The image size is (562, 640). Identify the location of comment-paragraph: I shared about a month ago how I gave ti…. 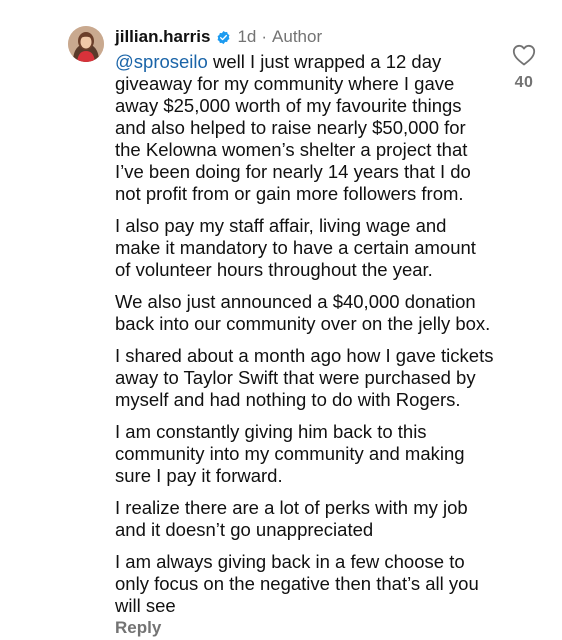
(304, 377).